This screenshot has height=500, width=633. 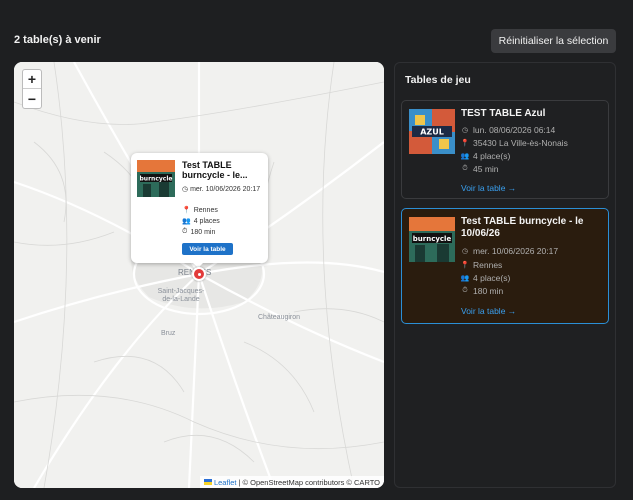 I want to click on card-duration: ⏱ 45 min, so click(x=480, y=169).